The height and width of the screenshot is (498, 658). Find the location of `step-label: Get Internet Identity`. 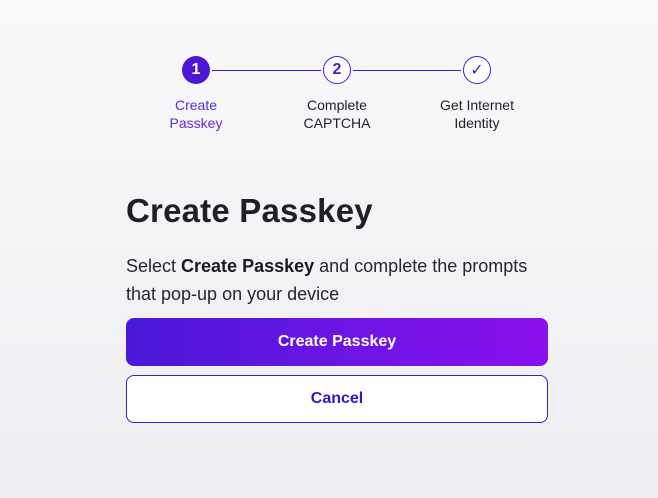

step-label: Get Internet Identity is located at coordinates (477, 114).